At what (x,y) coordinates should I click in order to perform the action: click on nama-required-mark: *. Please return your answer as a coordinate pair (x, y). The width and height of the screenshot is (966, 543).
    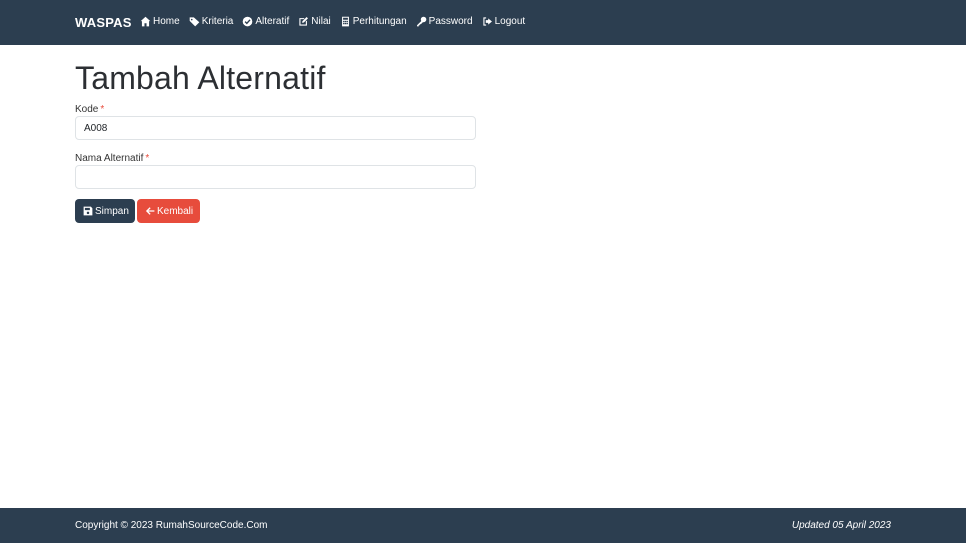
    Looking at the image, I should click on (147, 158).